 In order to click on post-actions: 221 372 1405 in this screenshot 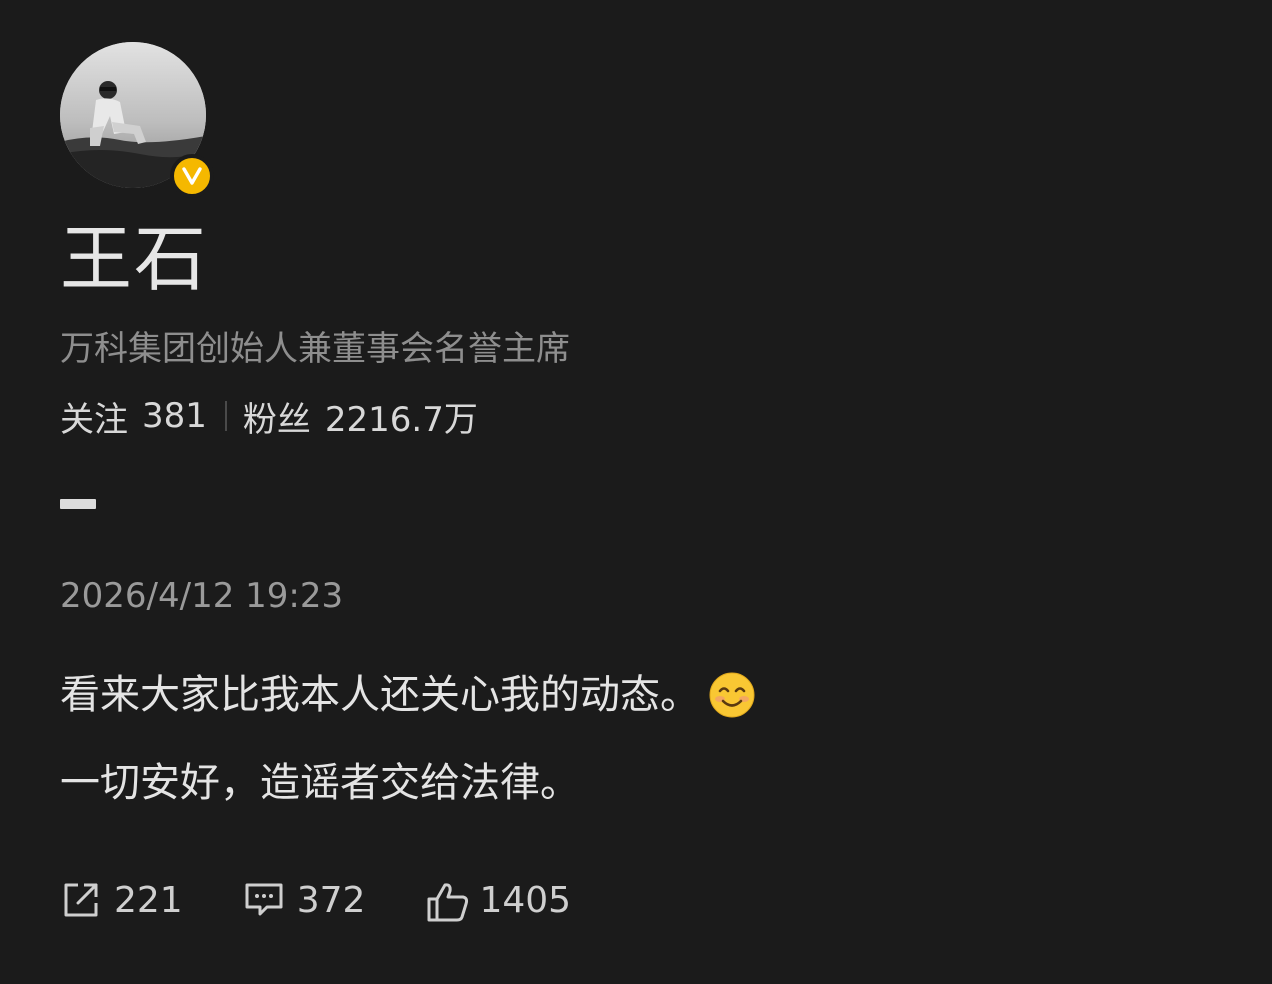, I will do `click(315, 900)`.